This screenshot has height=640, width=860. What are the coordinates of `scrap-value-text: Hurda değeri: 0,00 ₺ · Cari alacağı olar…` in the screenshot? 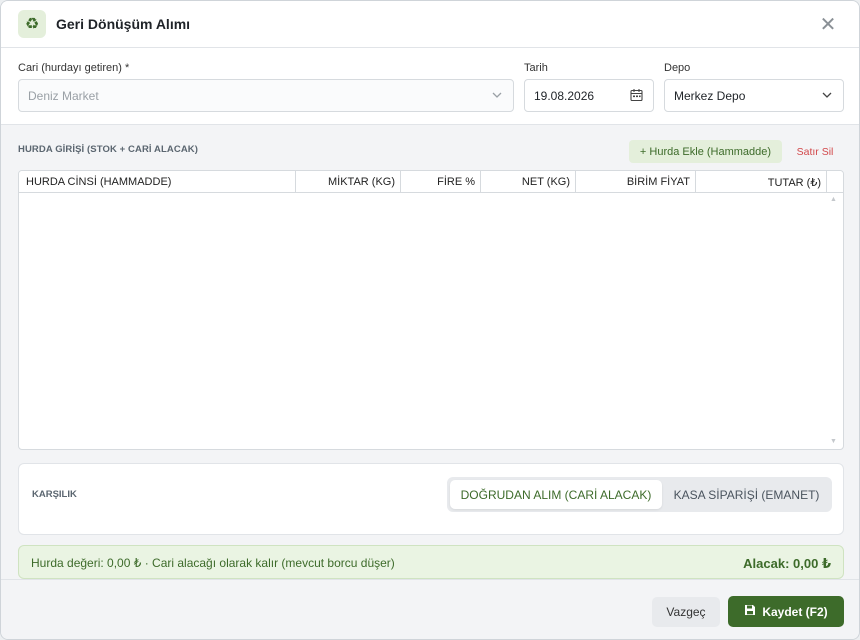 It's located at (213, 563).